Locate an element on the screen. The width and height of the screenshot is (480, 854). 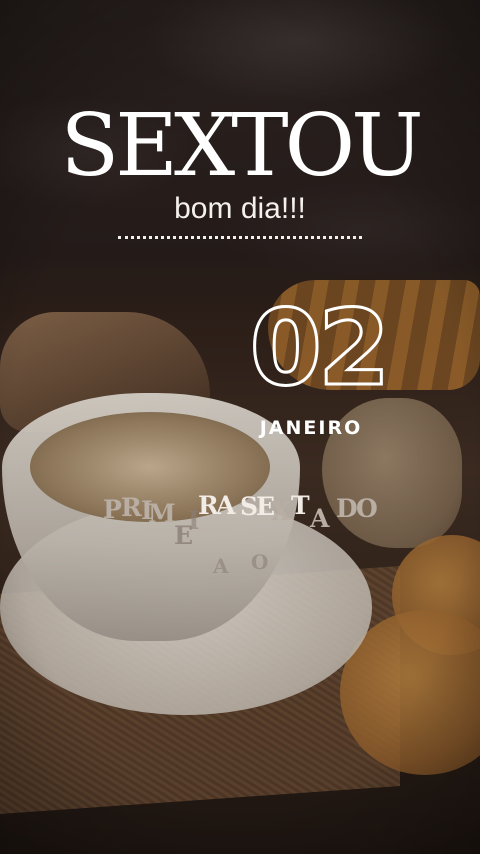
caption-letter: M is located at coordinates (162, 513).